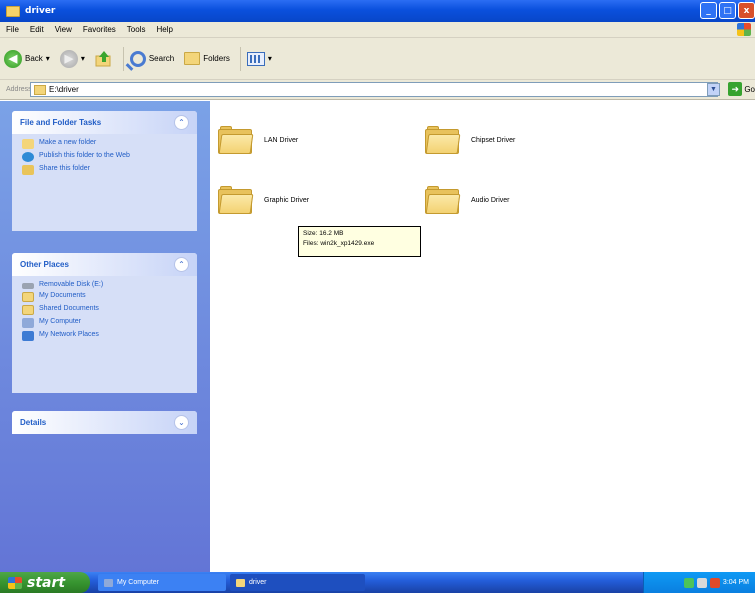  Describe the element at coordinates (64, 89) in the screenshot. I see `address-value: E:\driver` at that location.